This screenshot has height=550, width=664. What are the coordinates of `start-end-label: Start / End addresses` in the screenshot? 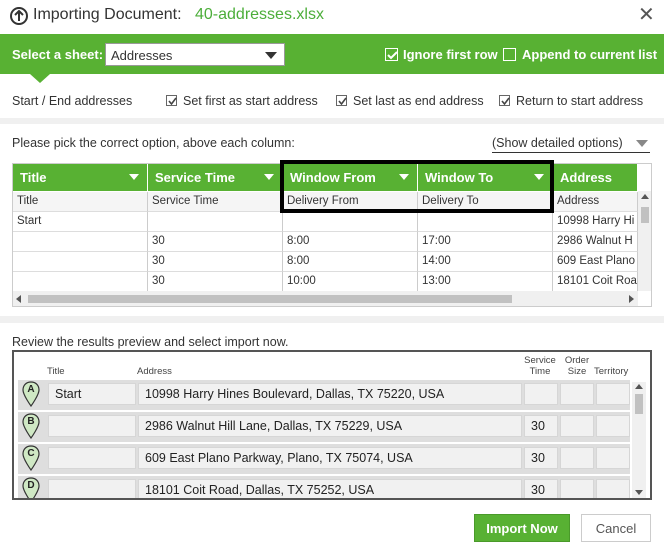 It's located at (72, 101).